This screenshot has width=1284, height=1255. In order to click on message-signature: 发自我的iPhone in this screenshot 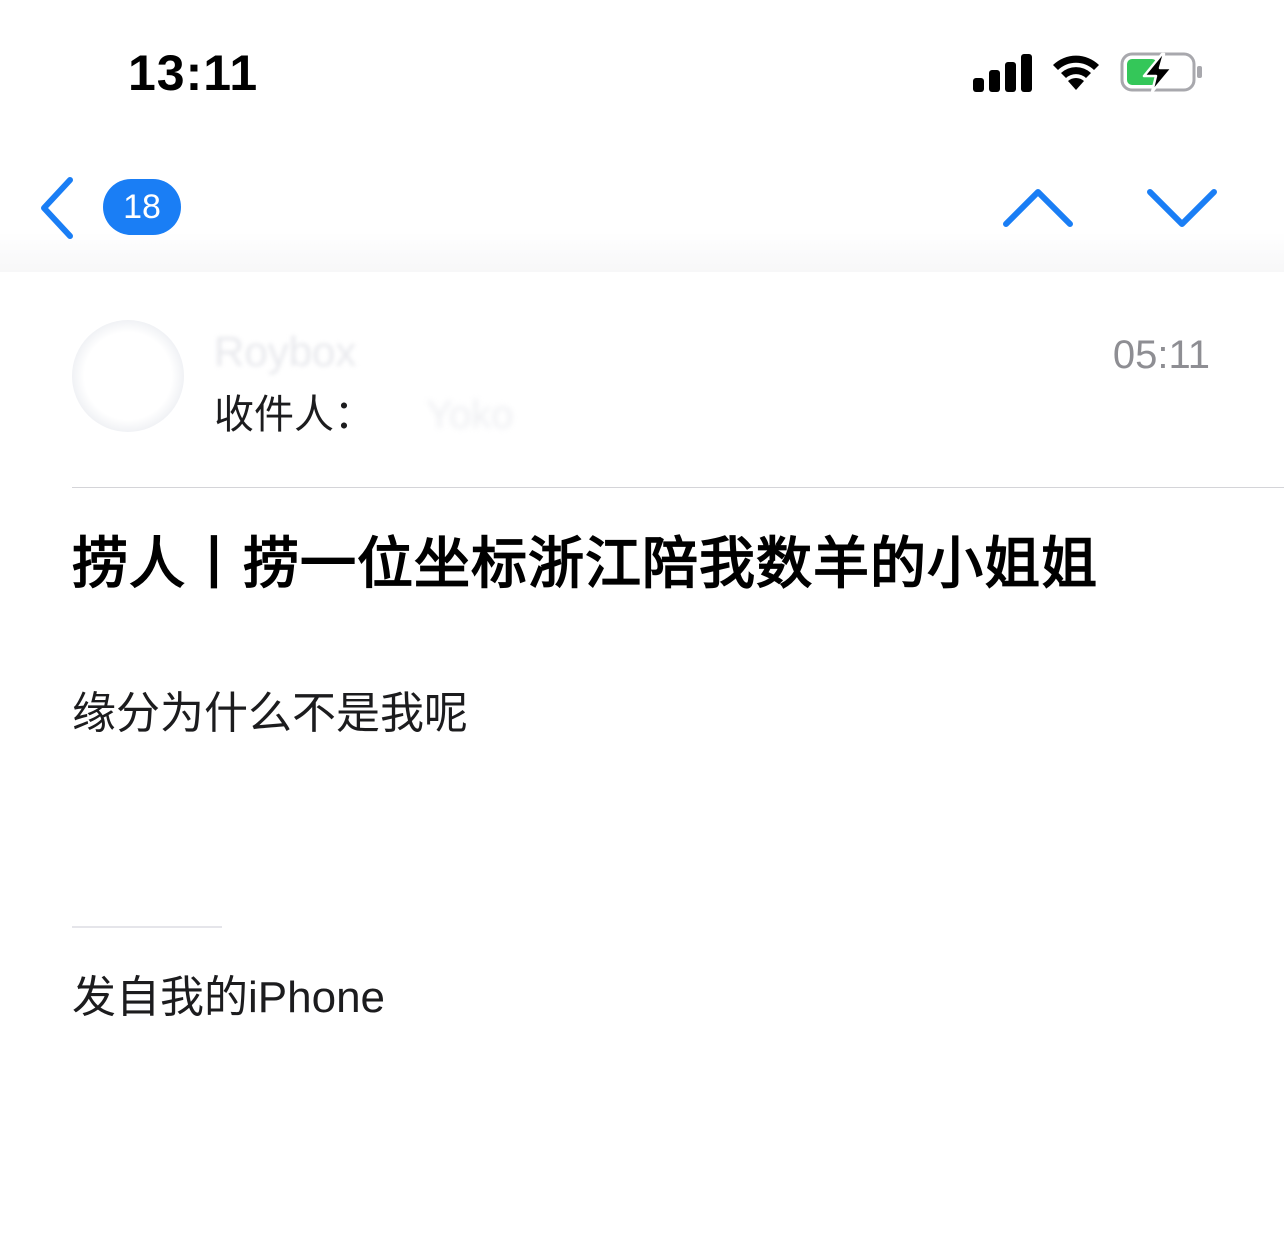, I will do `click(229, 997)`.